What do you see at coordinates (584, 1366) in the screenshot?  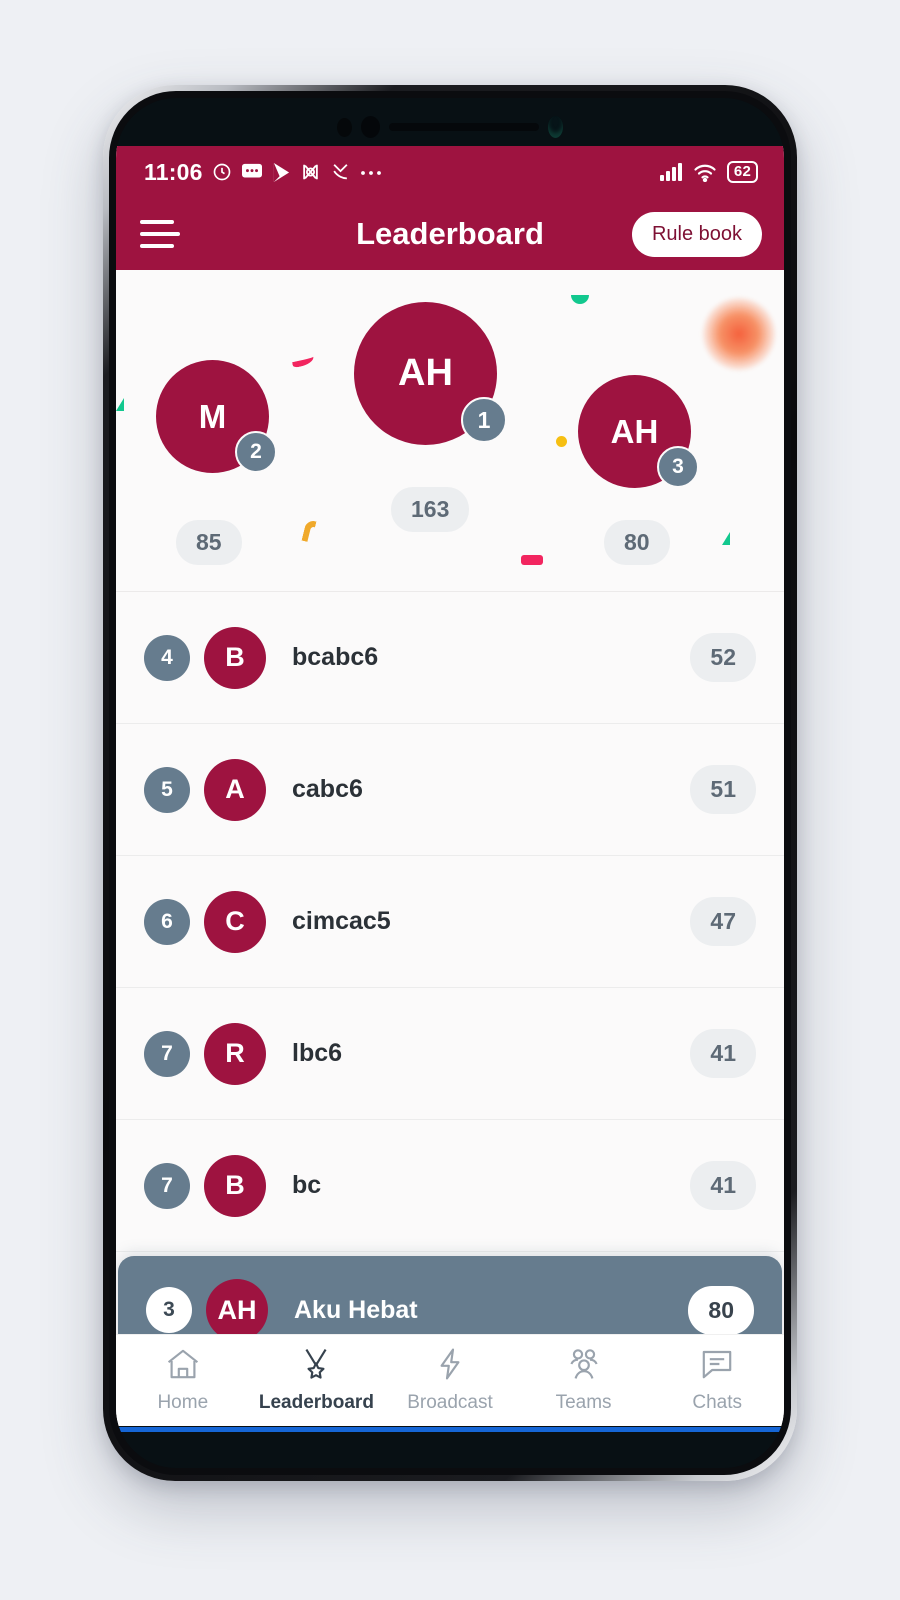 I see `people-icon` at bounding box center [584, 1366].